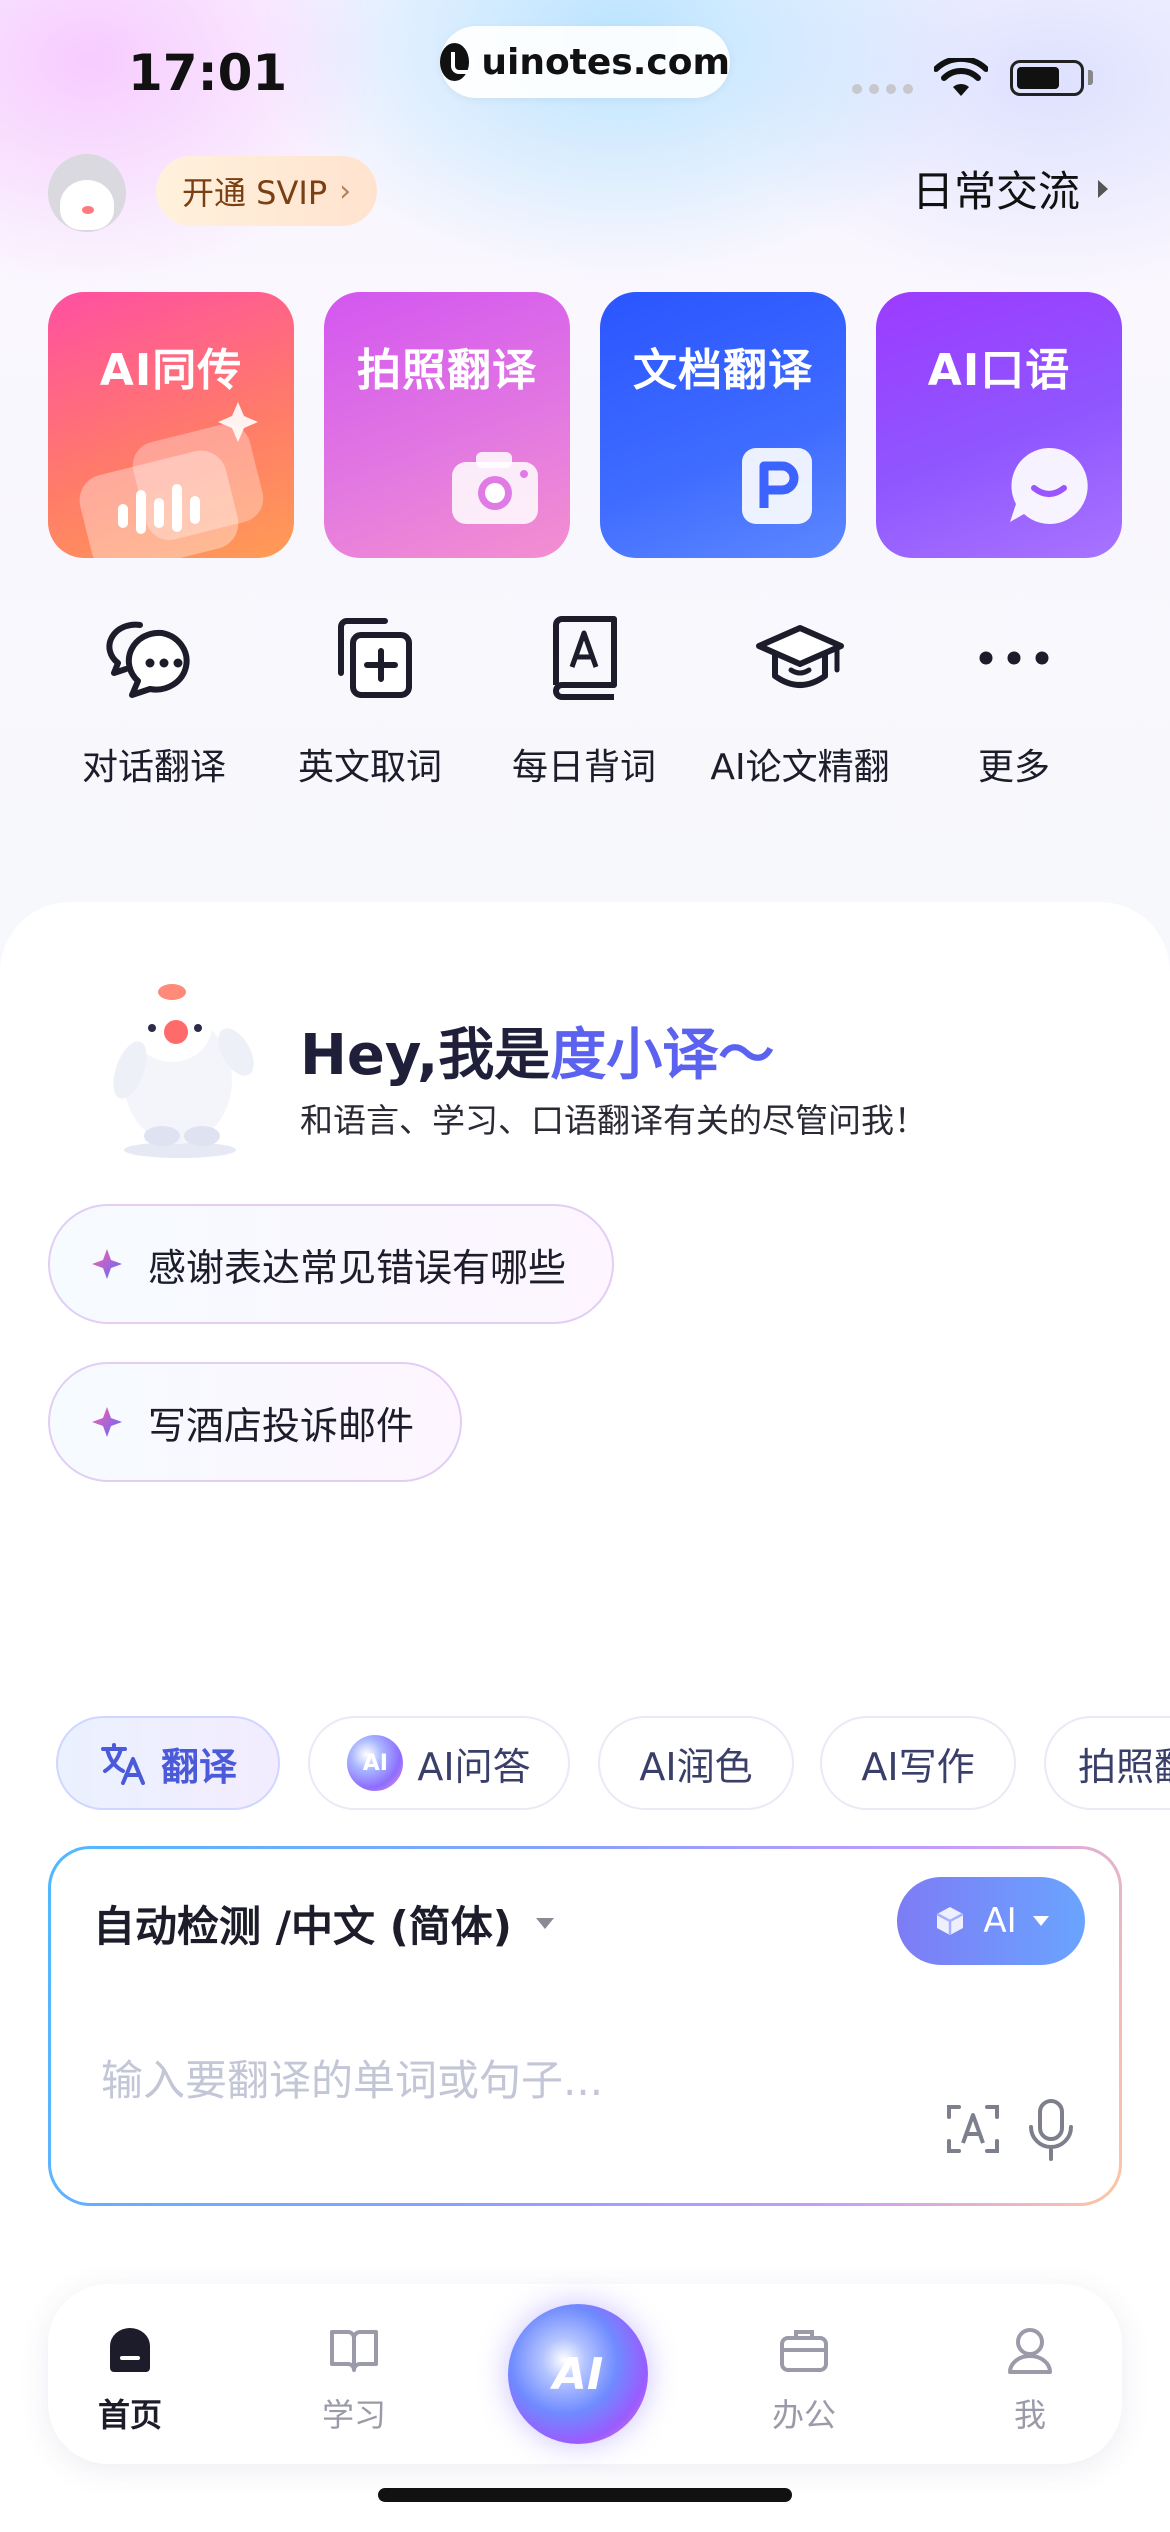 The width and height of the screenshot is (1170, 2532). What do you see at coordinates (130, 2380) in the screenshot?
I see `nav-home: 首页` at bounding box center [130, 2380].